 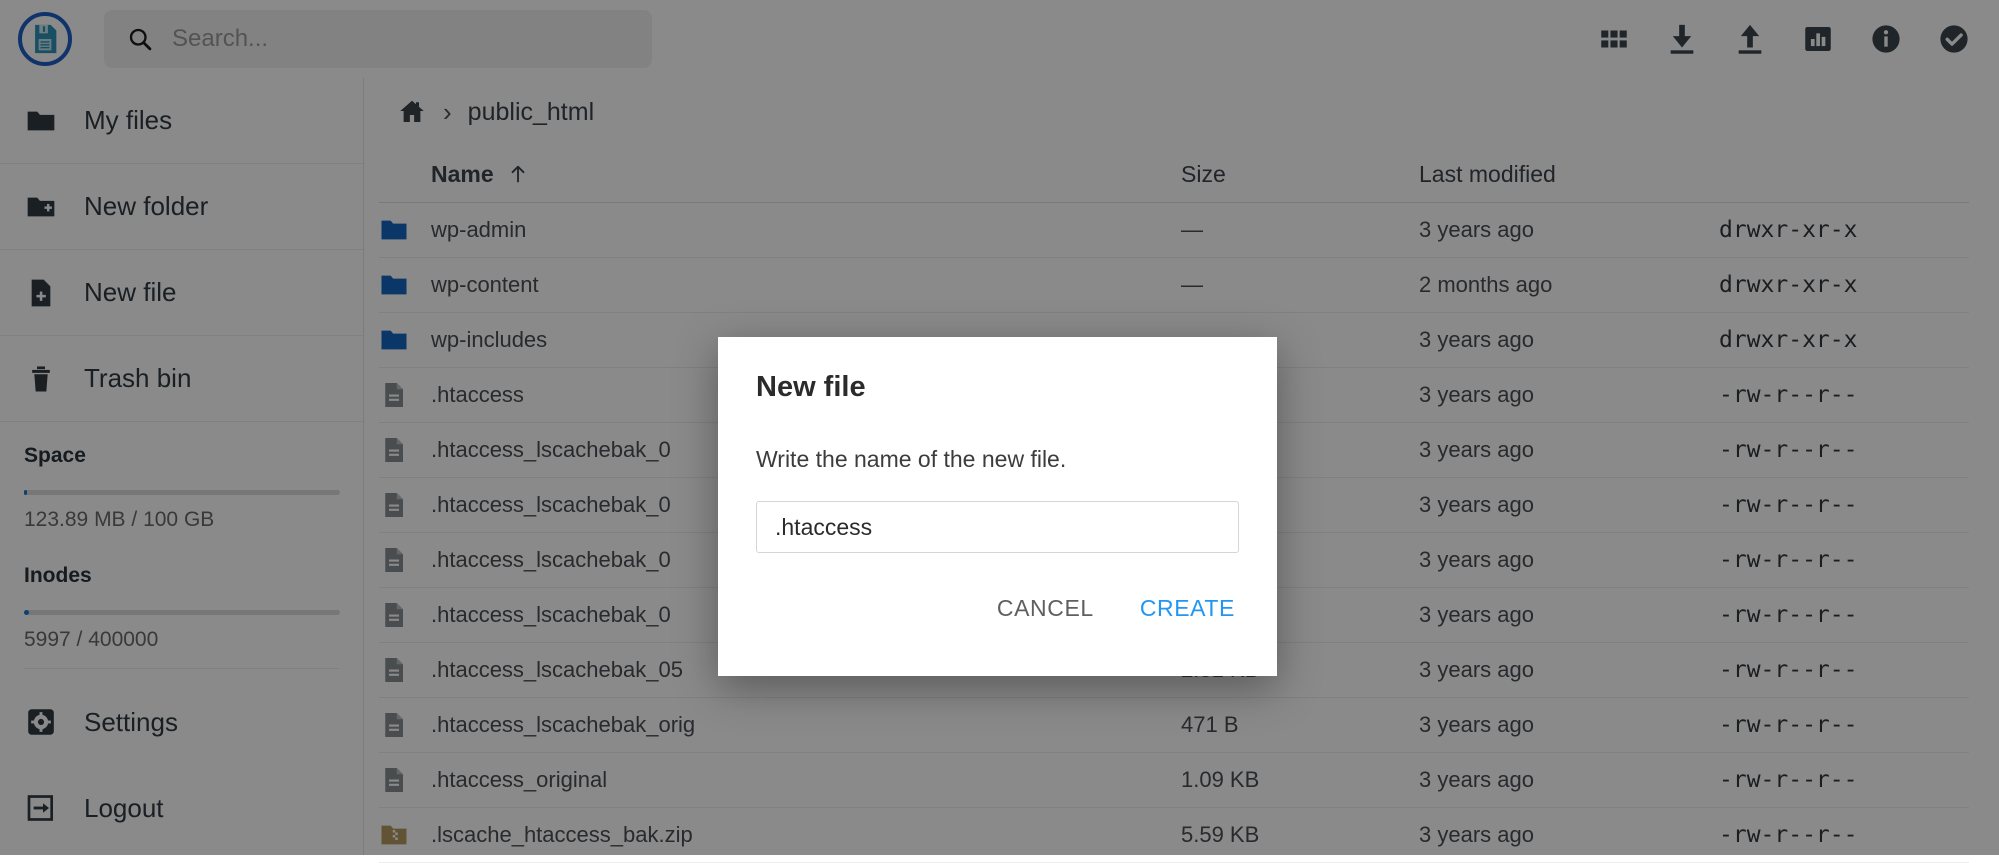 I want to click on cell-name: wp-admin, so click(x=806, y=230).